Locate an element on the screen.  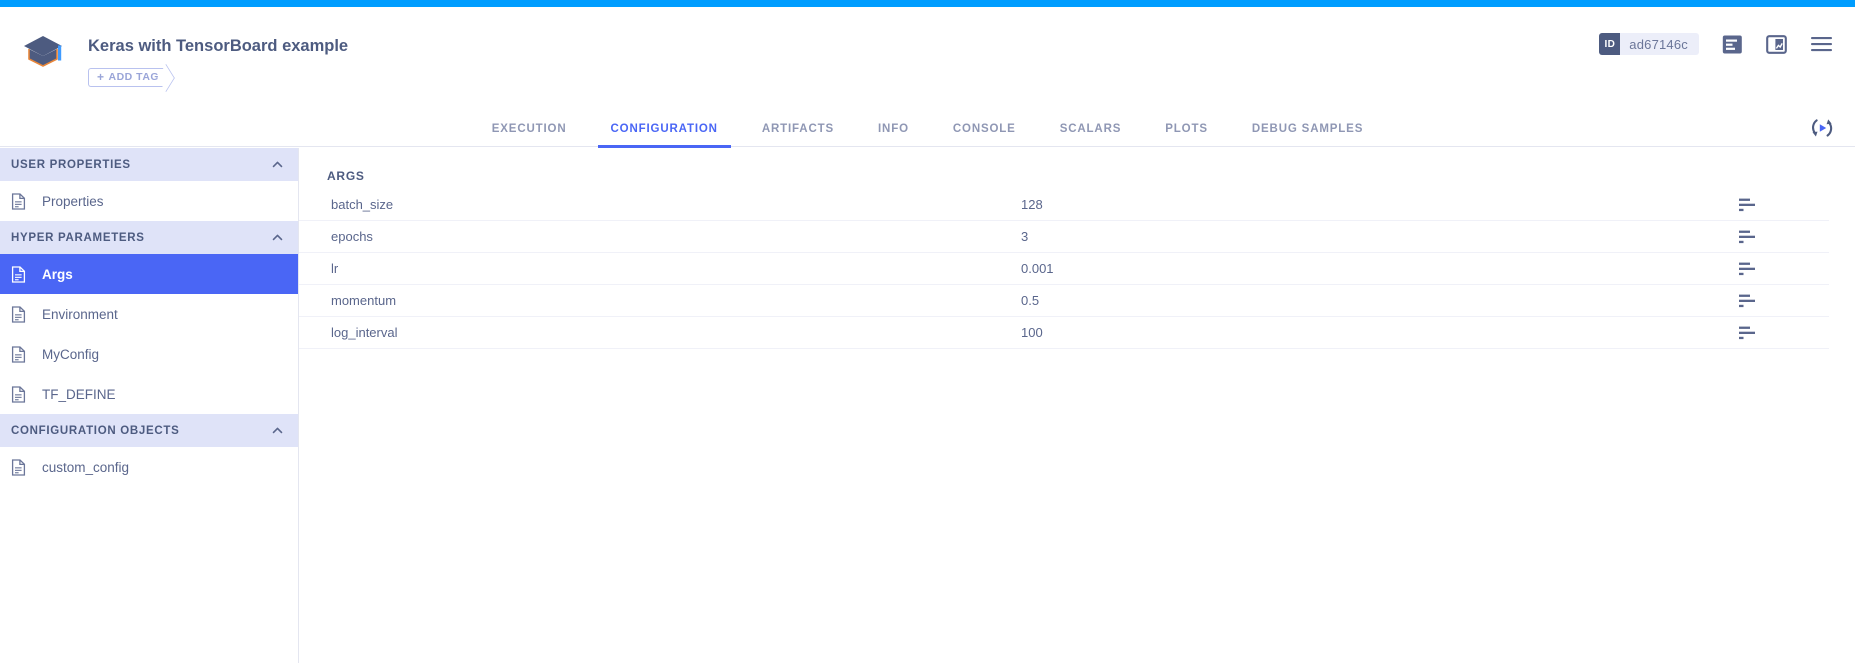
tab-info: INFO is located at coordinates (893, 135).